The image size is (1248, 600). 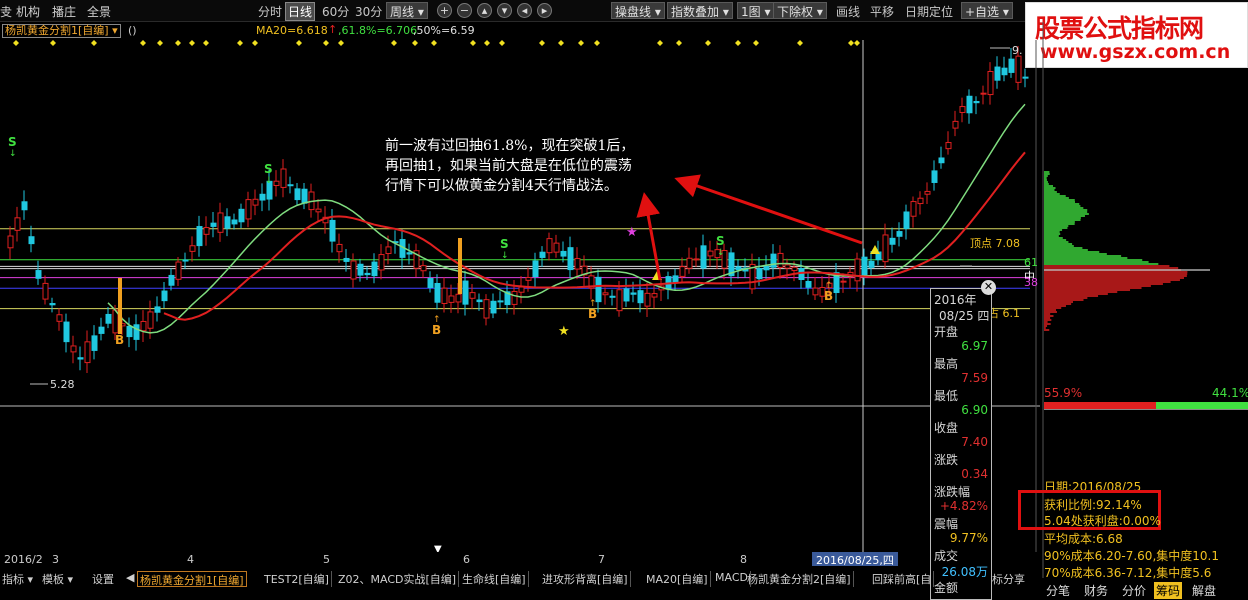 I want to click on avg-cost: 平均成本:6.68, so click(x=1083, y=538).